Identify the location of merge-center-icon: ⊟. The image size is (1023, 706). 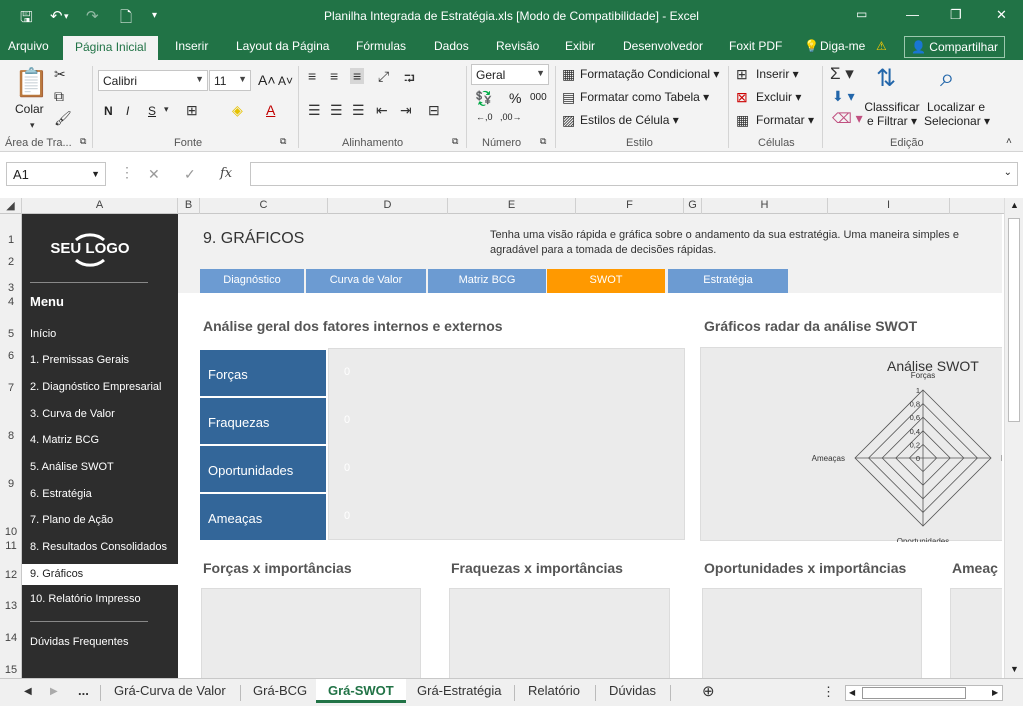
(434, 110).